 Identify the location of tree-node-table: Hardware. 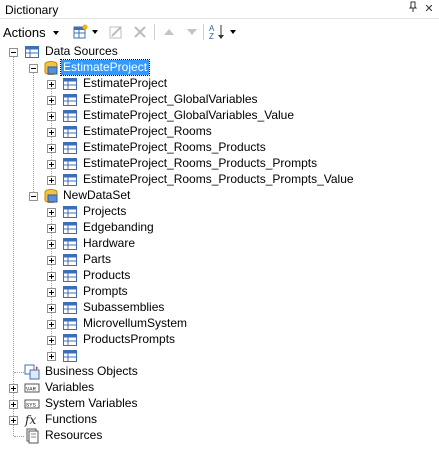
(219, 244).